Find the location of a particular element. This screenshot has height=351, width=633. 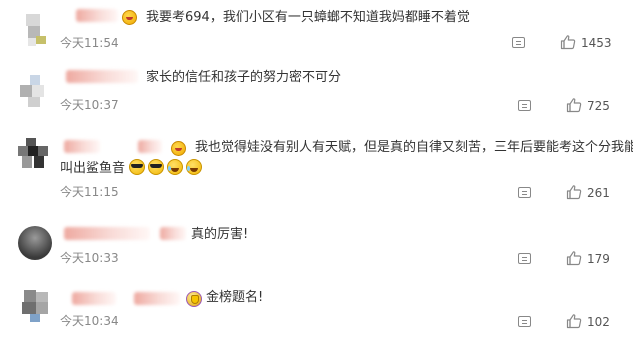

like-count: 179 is located at coordinates (598, 259).